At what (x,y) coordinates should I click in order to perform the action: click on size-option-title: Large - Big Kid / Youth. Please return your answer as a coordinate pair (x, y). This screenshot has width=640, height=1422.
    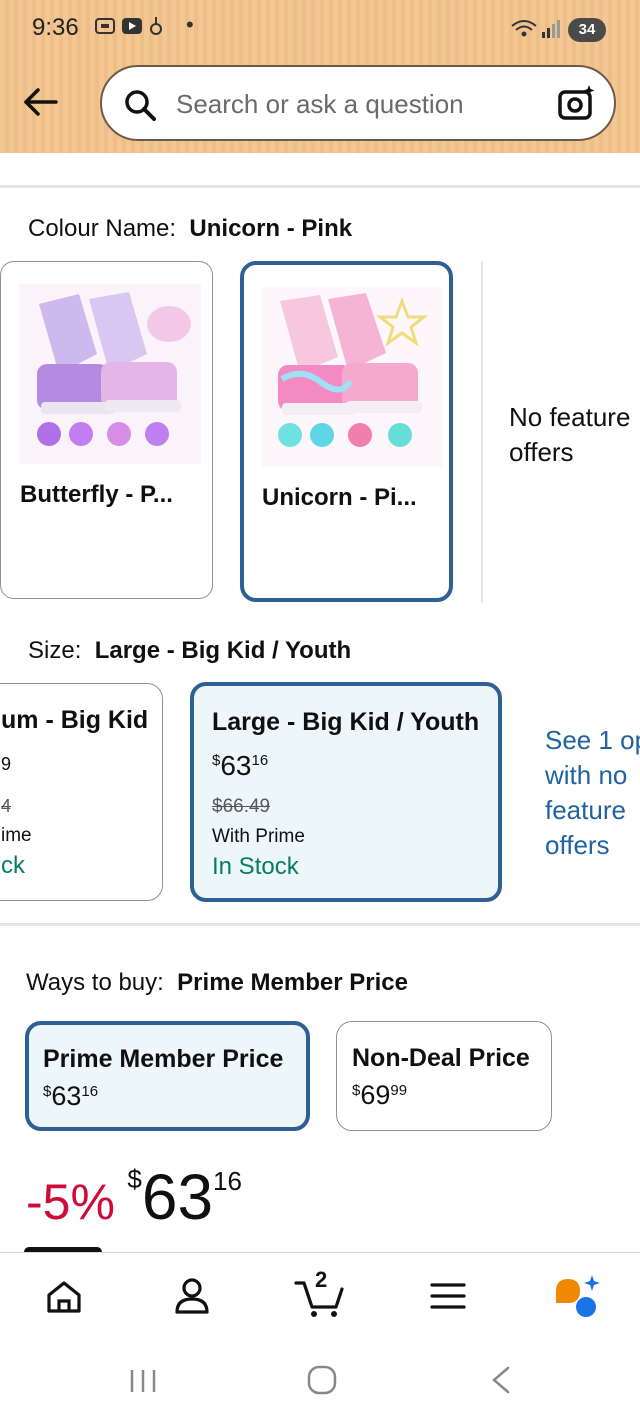
    Looking at the image, I should click on (346, 722).